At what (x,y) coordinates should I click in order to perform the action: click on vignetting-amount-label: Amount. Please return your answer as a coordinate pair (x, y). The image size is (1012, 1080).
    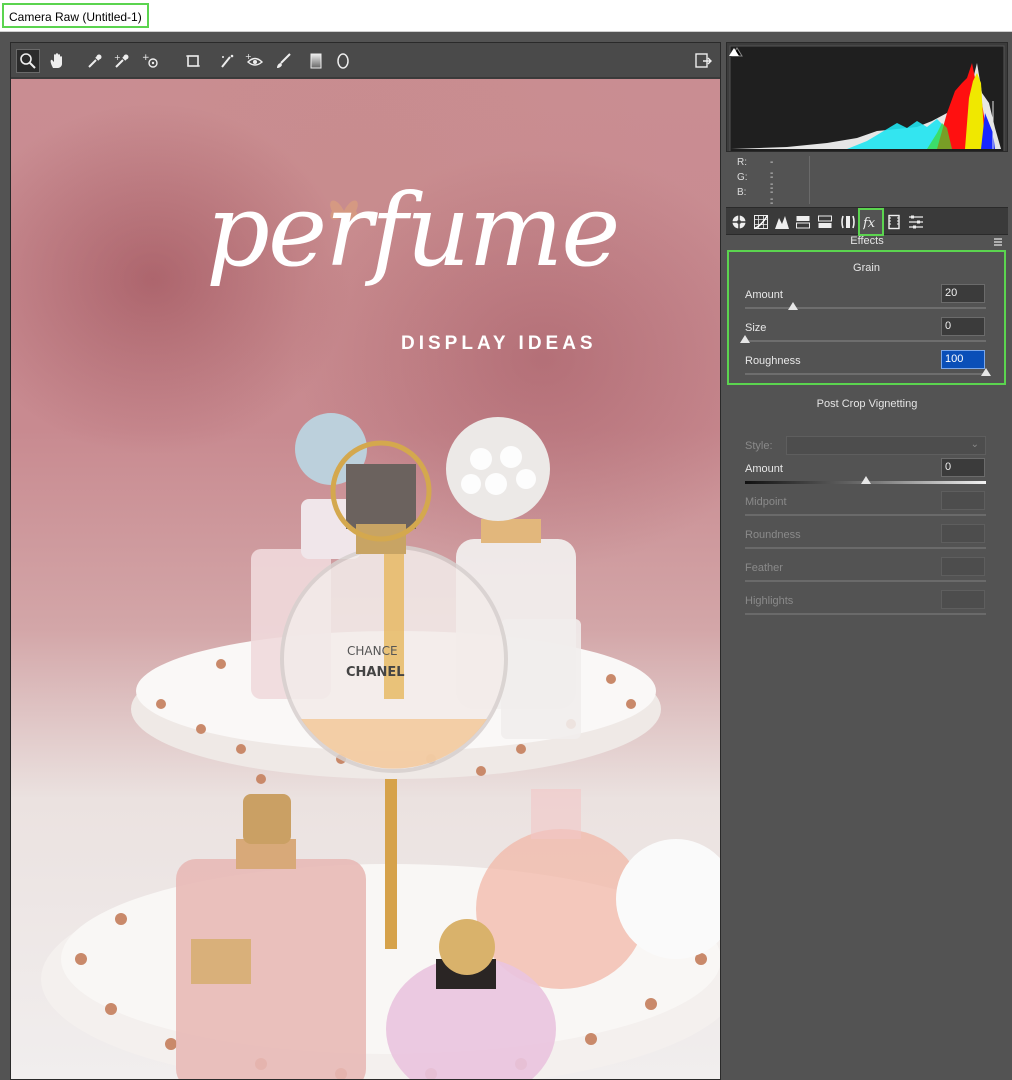
    Looking at the image, I should click on (764, 469).